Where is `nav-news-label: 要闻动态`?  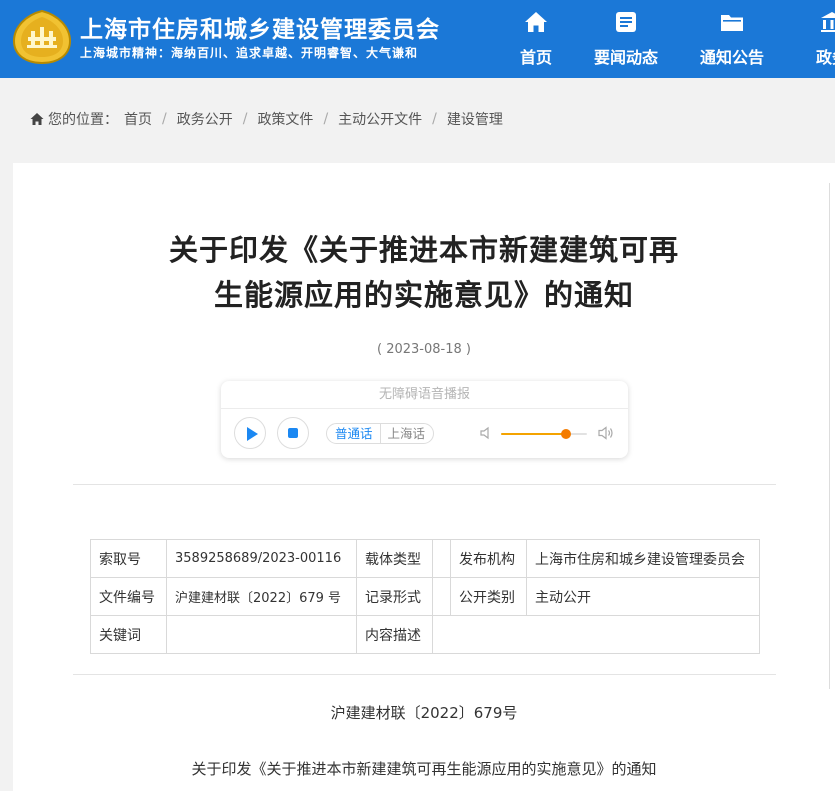 nav-news-label: 要闻动态 is located at coordinates (625, 57).